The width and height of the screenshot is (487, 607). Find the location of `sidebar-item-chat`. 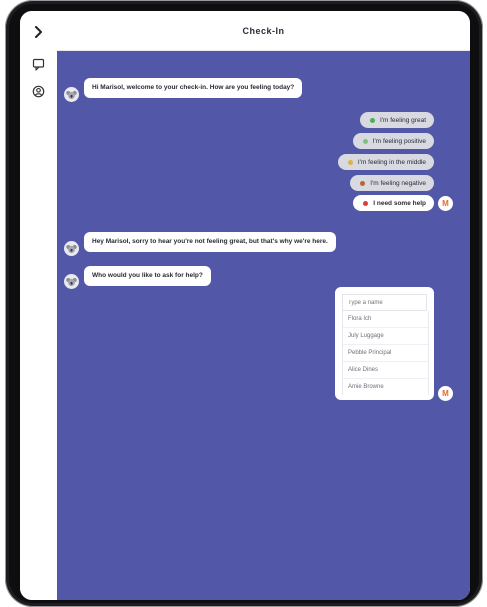

sidebar-item-chat is located at coordinates (38, 64).